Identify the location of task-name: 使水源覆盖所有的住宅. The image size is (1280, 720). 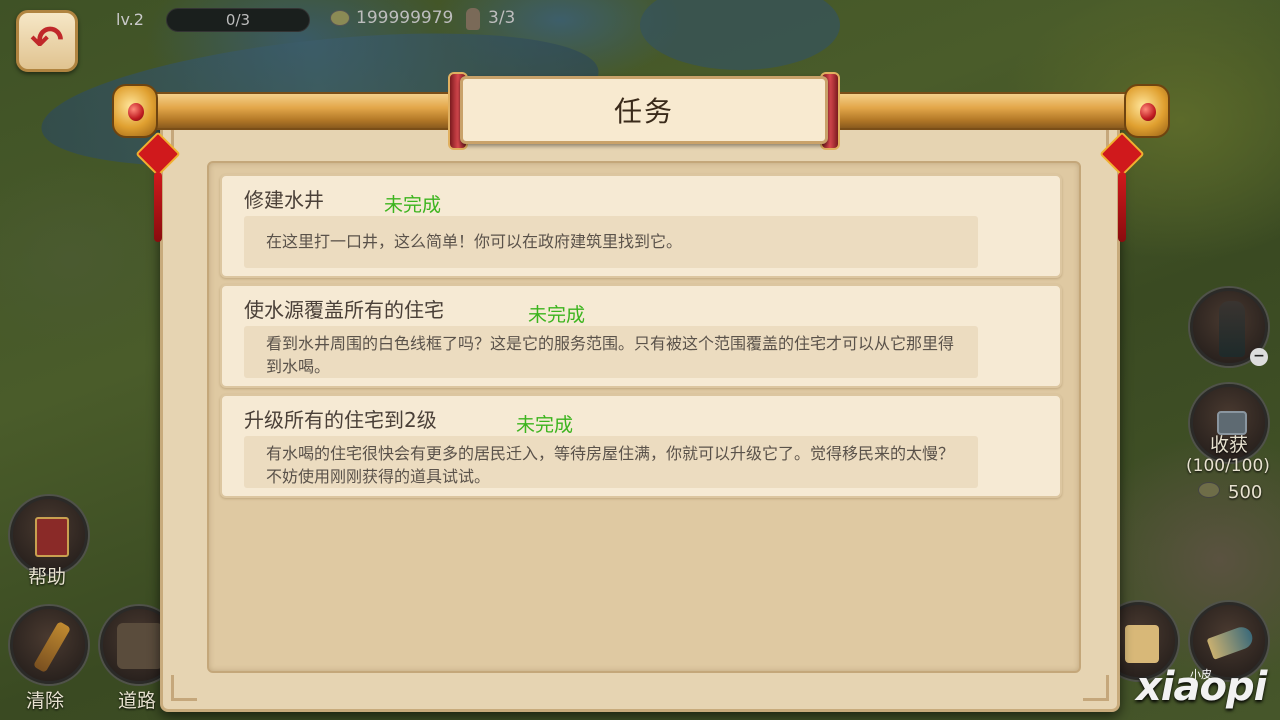
(344, 310).